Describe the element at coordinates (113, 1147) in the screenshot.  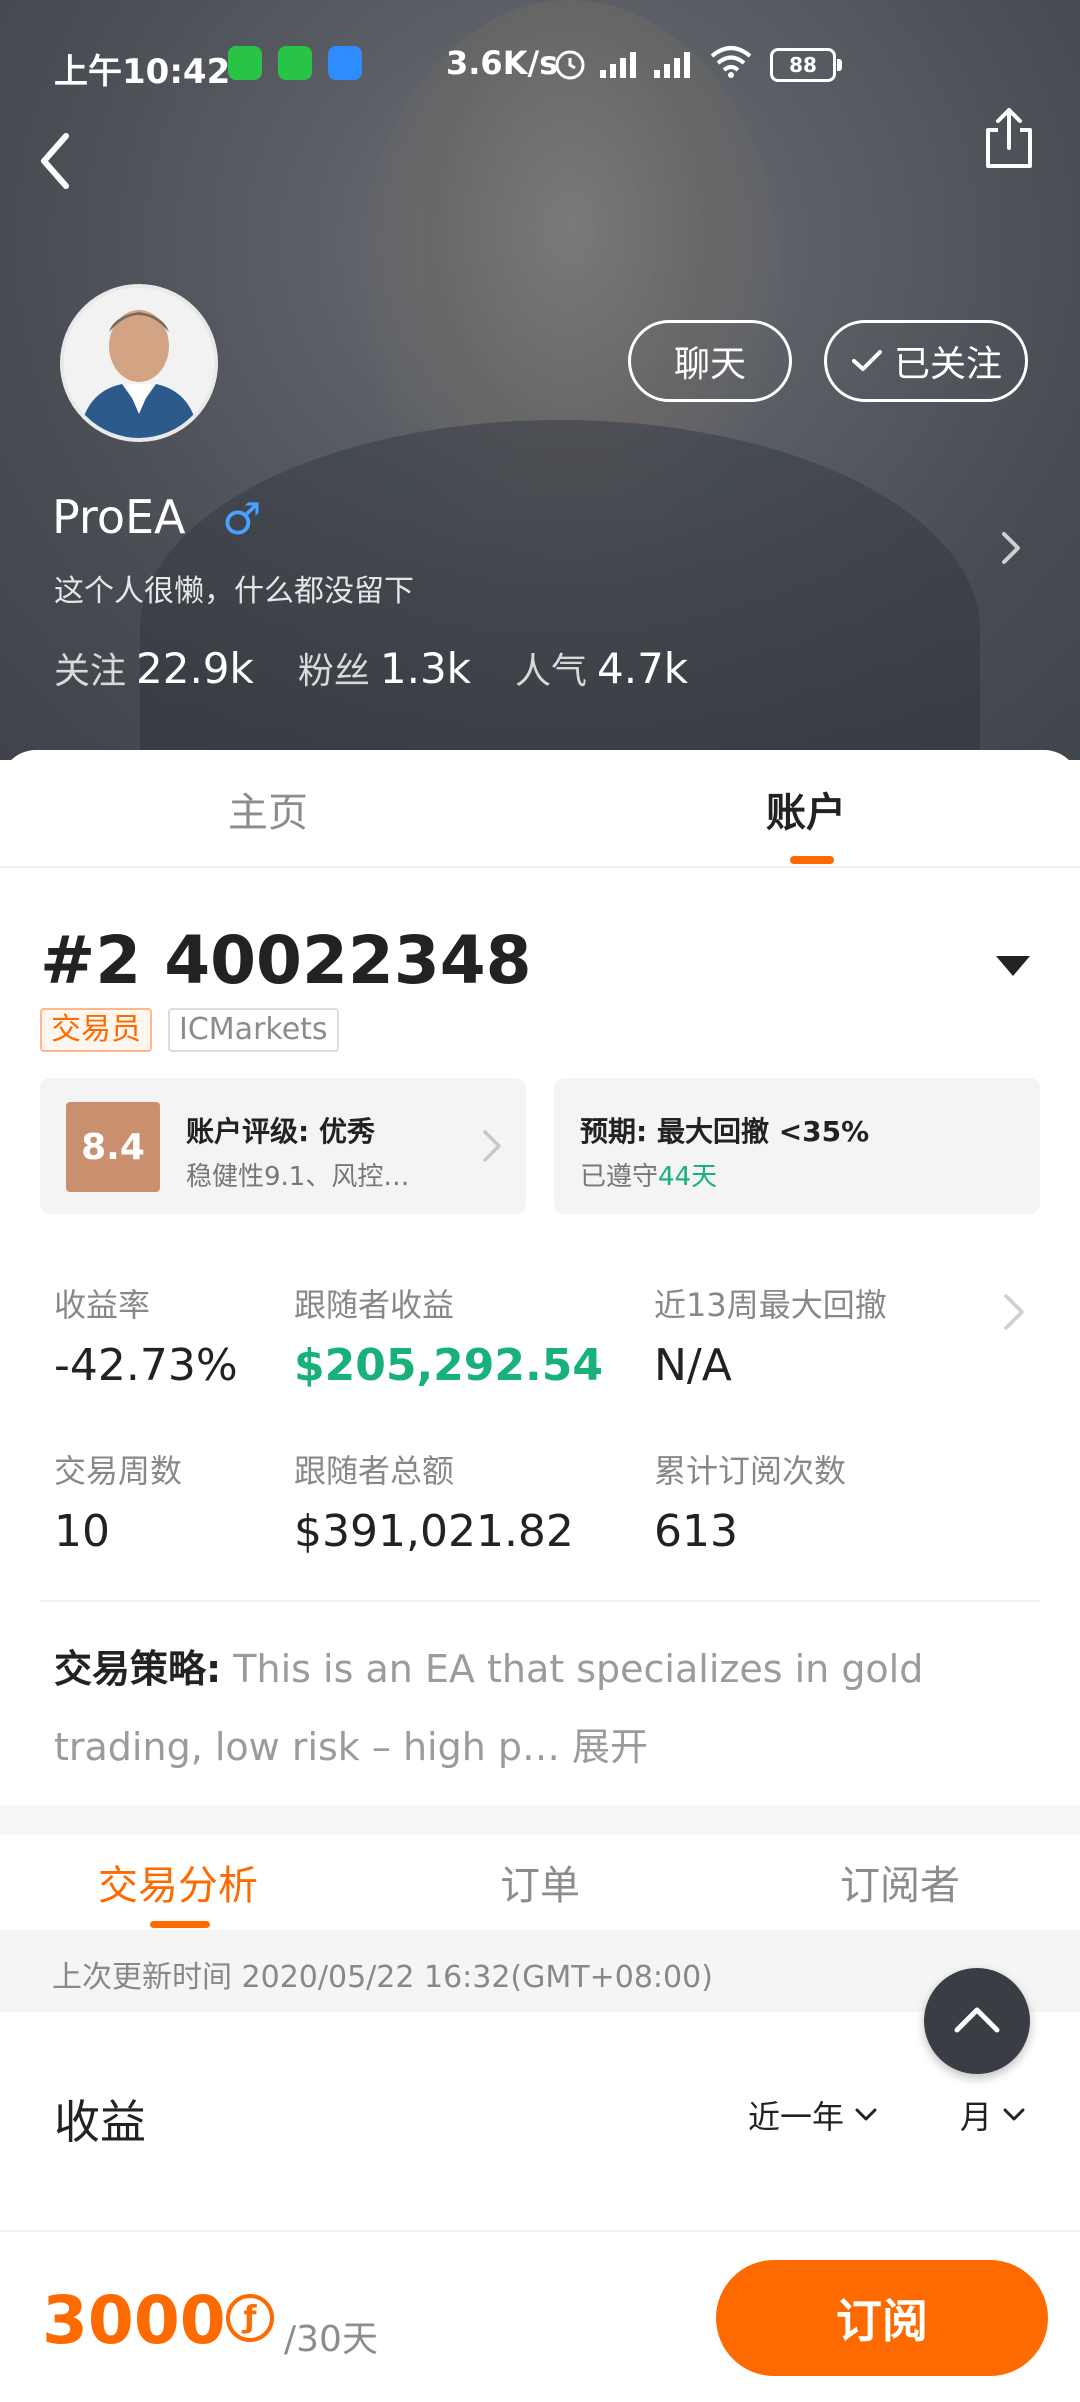
I see `rating-score: 8.4` at that location.